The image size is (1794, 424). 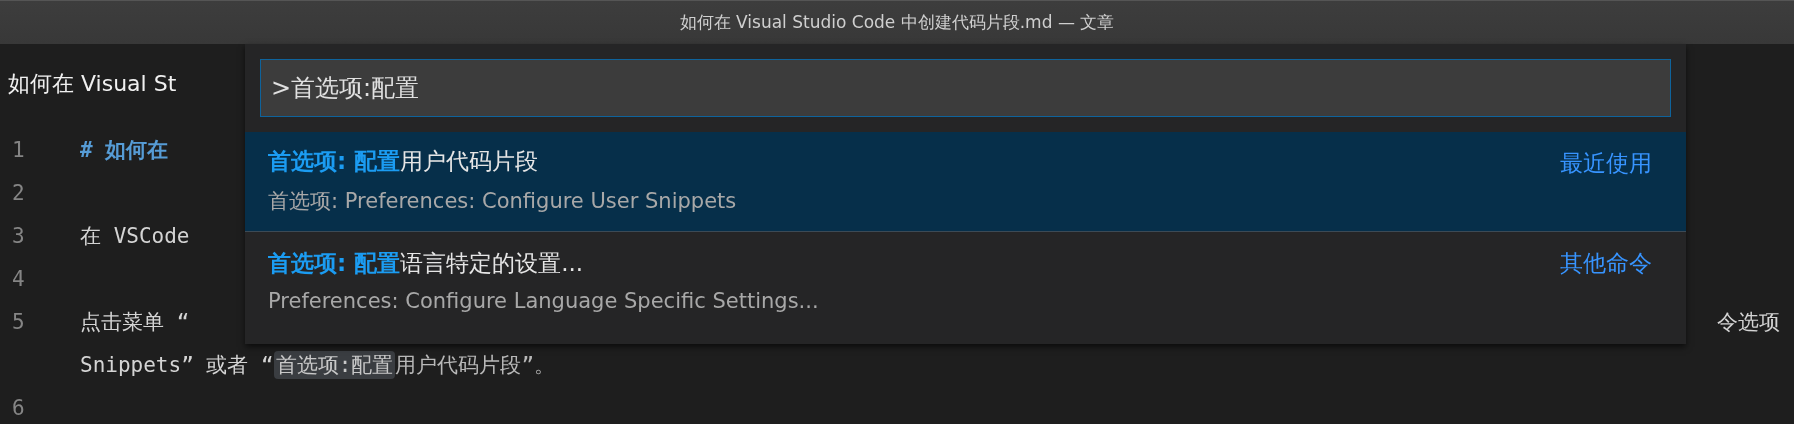 What do you see at coordinates (18, 278) in the screenshot?
I see `line-number: 4` at bounding box center [18, 278].